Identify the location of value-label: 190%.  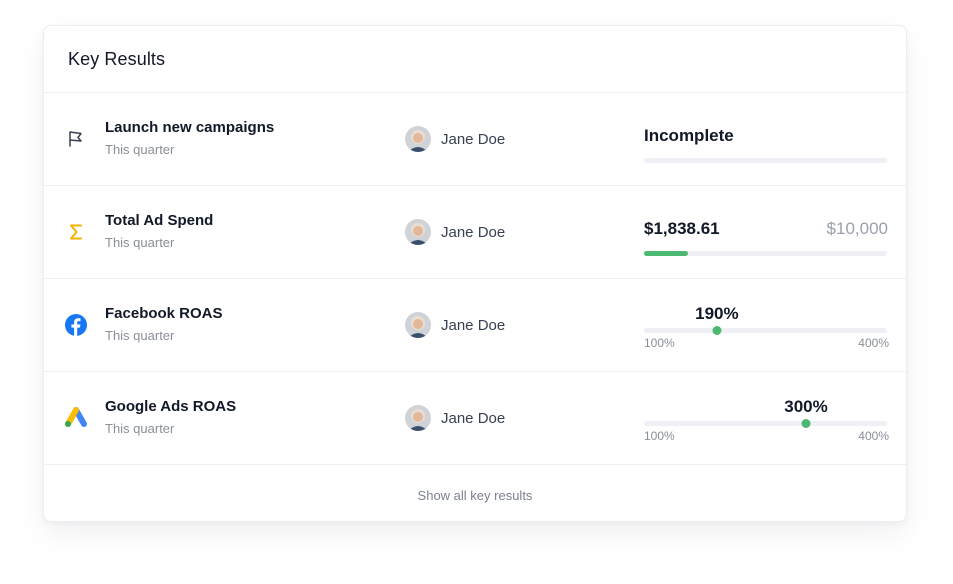
(717, 313).